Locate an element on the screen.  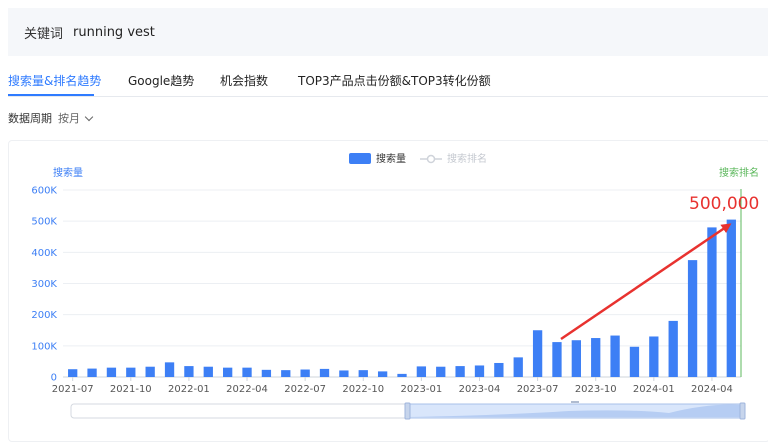
y-tick-label: 400K is located at coordinates (44, 253).